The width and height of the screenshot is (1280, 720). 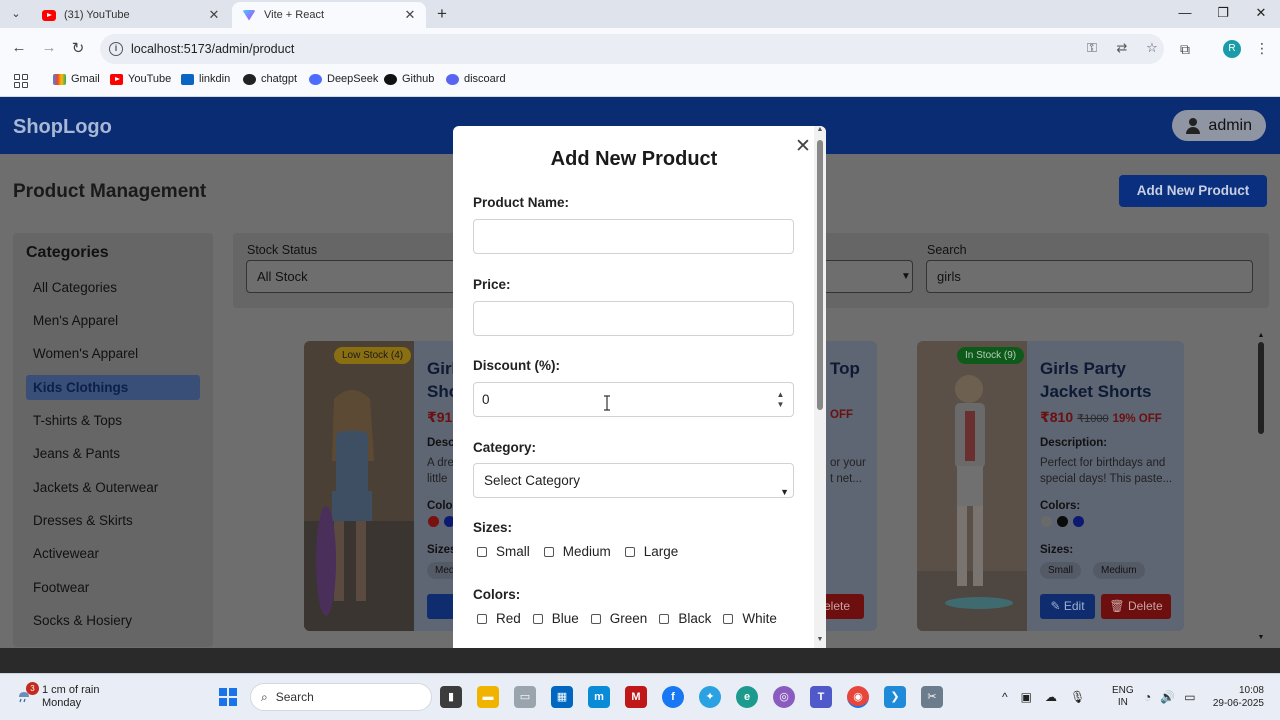 What do you see at coordinates (633, 480) in the screenshot?
I see `category-select: Select Category ▼` at bounding box center [633, 480].